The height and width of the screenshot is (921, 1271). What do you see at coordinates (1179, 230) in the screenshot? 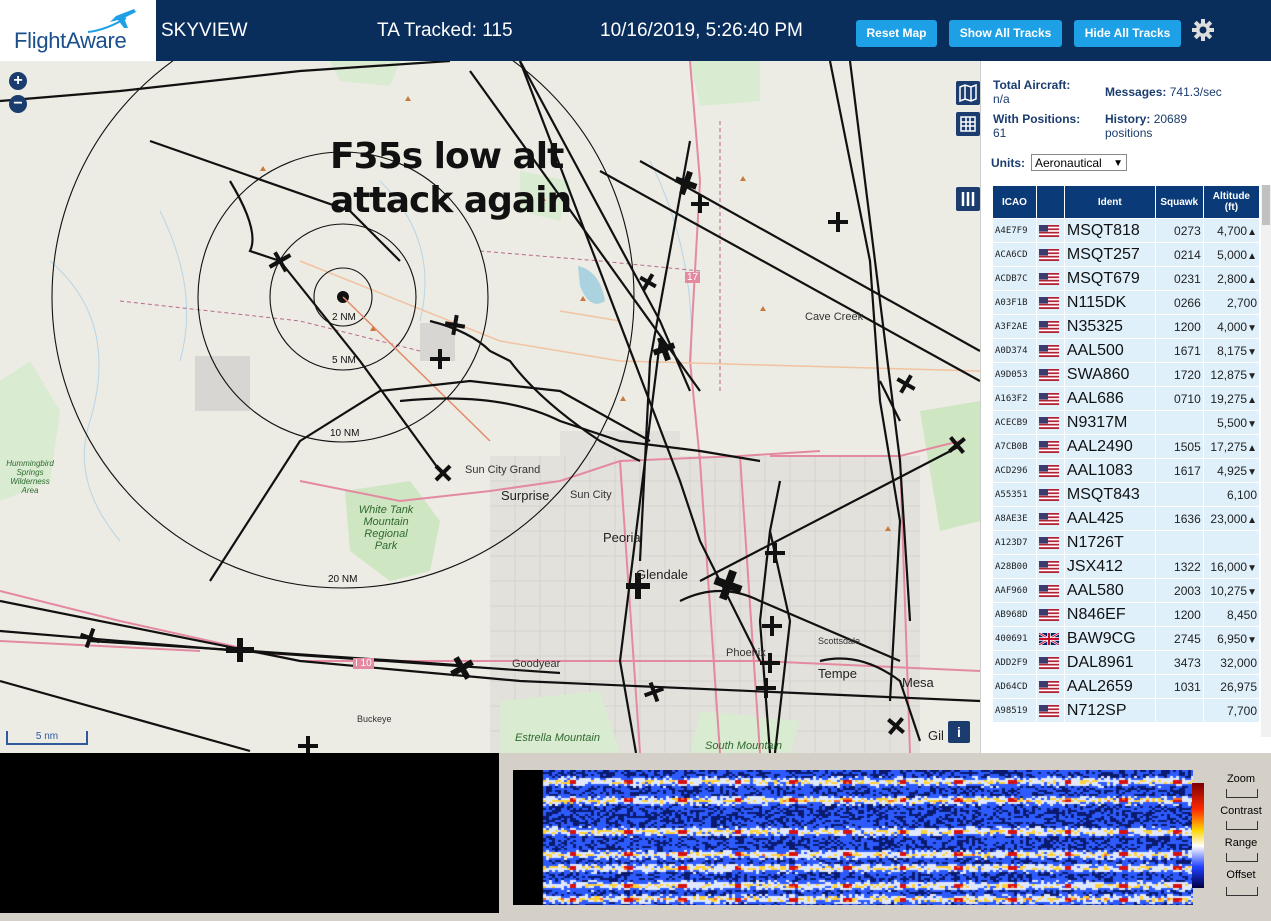
I see `squawk-cell: 0273` at bounding box center [1179, 230].